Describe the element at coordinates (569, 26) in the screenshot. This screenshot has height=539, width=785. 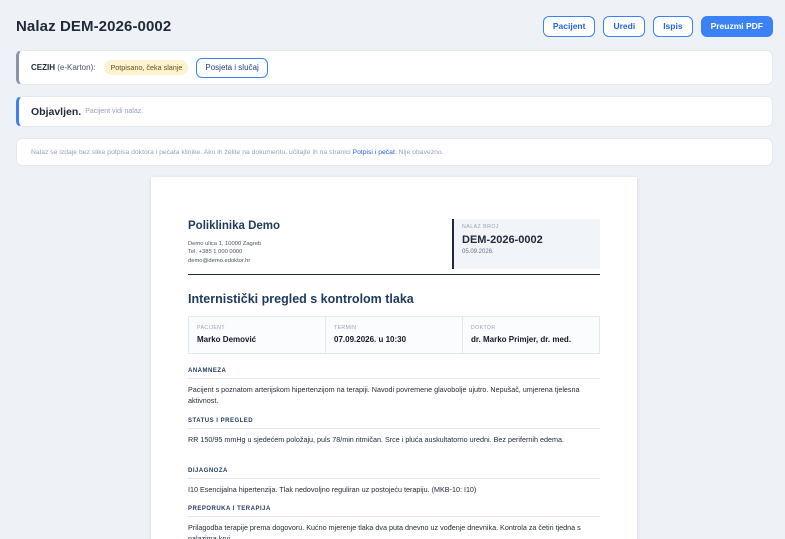
I see `patient-button: Pacijent` at that location.